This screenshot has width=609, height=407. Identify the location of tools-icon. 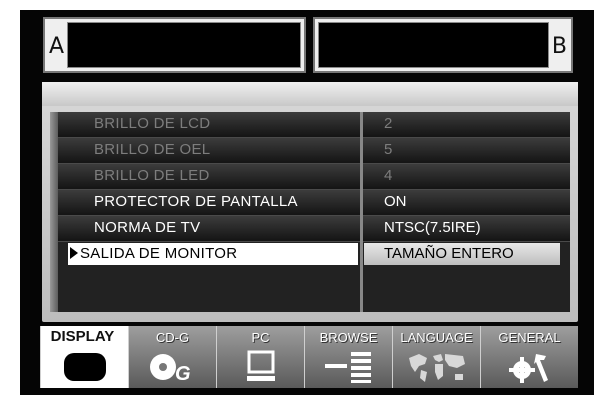
(528, 368).